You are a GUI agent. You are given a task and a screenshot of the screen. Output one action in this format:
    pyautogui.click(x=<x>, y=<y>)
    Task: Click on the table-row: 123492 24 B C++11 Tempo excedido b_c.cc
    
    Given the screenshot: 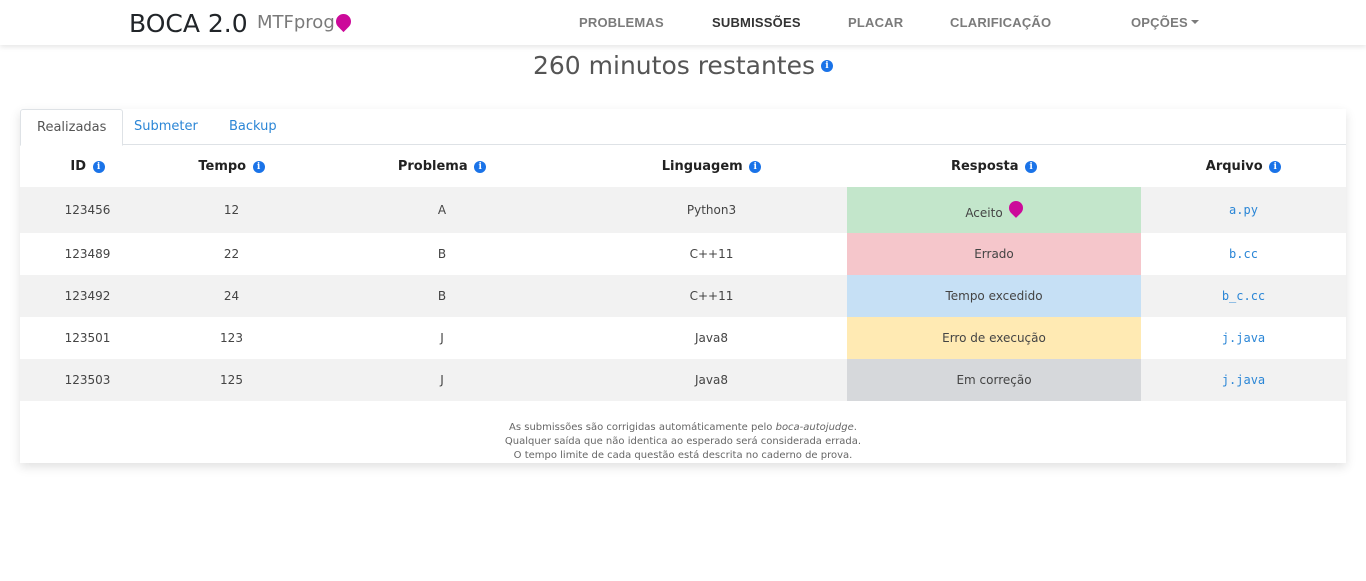 What is the action you would take?
    pyautogui.click(x=683, y=296)
    